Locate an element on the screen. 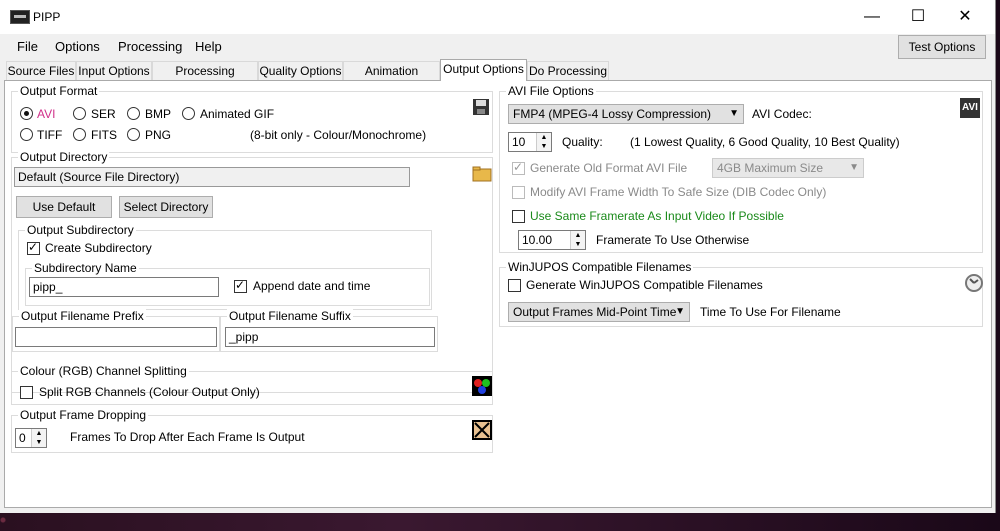  quality-value: 10 is located at coordinates (519, 142).